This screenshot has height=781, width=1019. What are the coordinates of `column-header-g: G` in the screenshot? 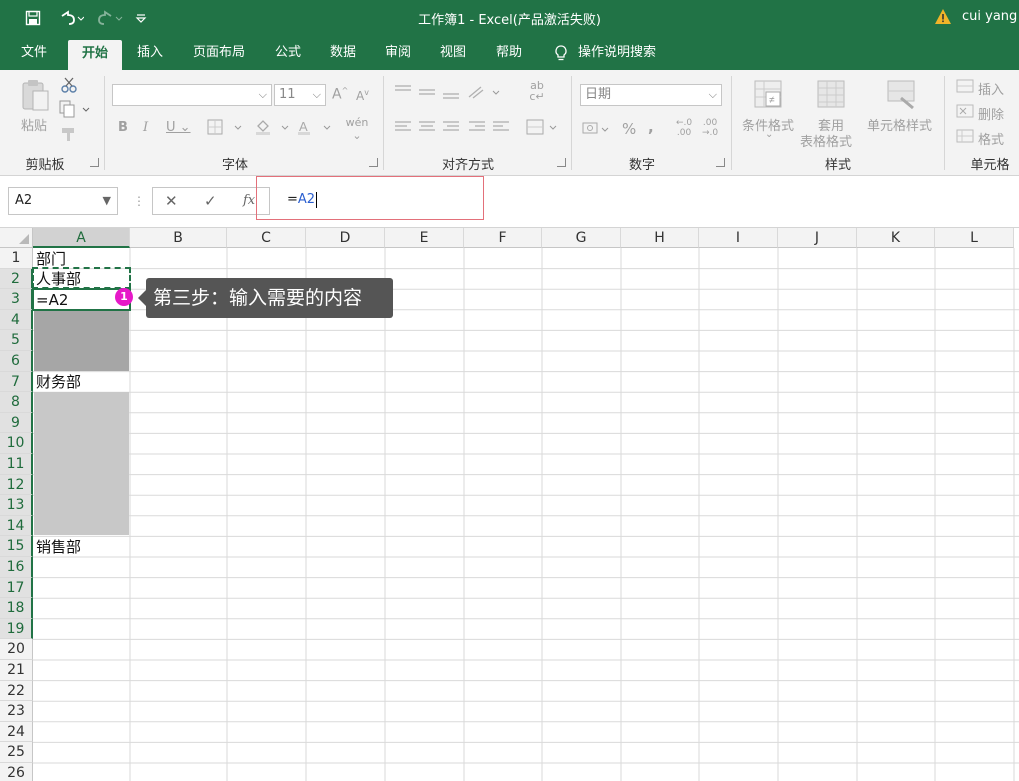 It's located at (581, 238).